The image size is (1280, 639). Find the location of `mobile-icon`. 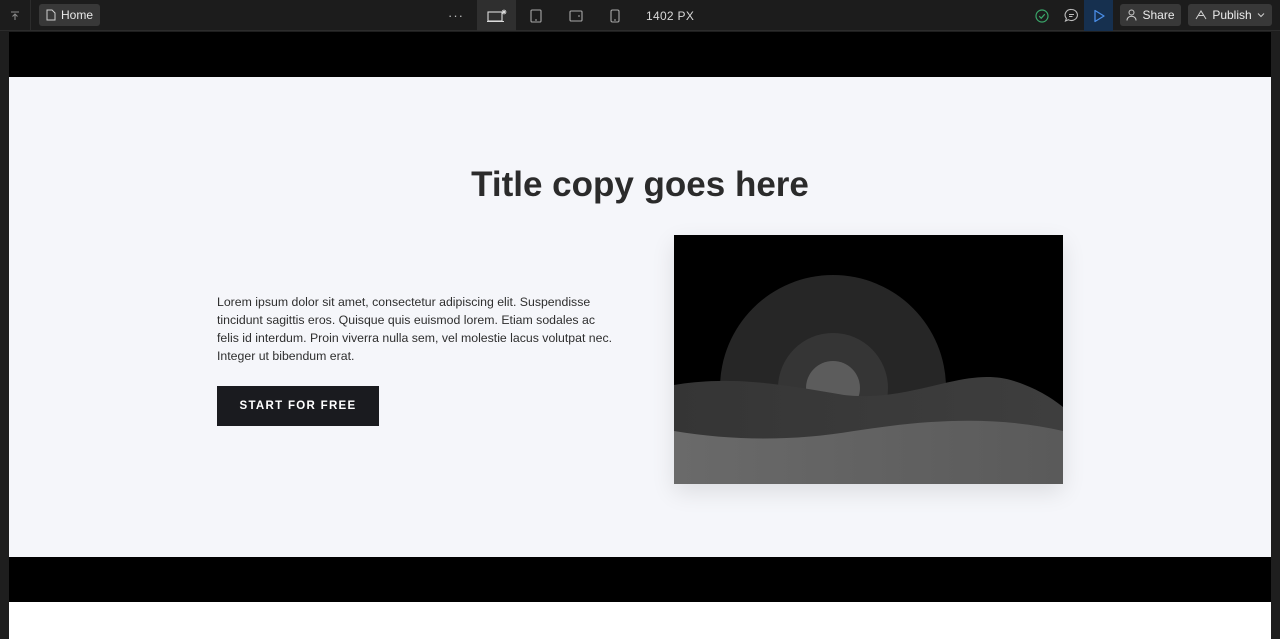

mobile-icon is located at coordinates (614, 15).